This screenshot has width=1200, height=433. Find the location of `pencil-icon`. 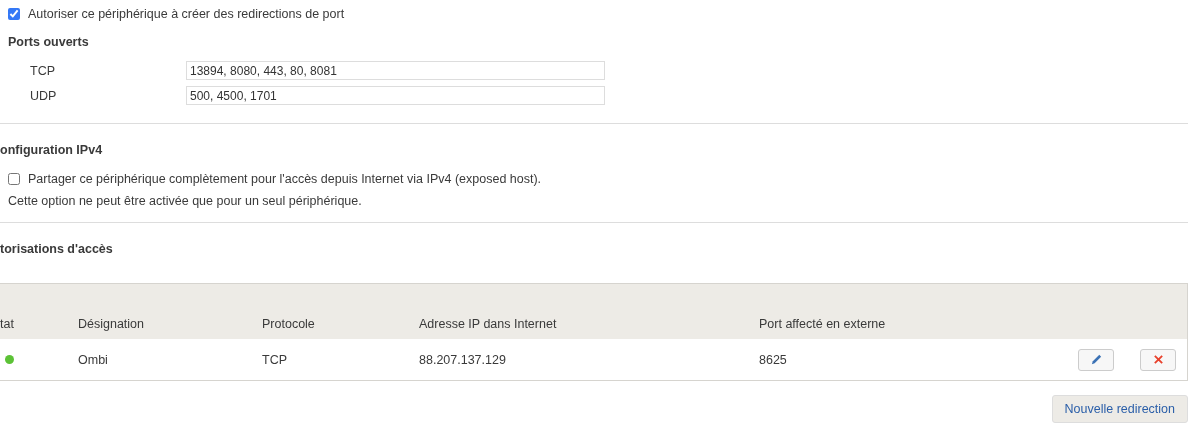

pencil-icon is located at coordinates (1096, 359).